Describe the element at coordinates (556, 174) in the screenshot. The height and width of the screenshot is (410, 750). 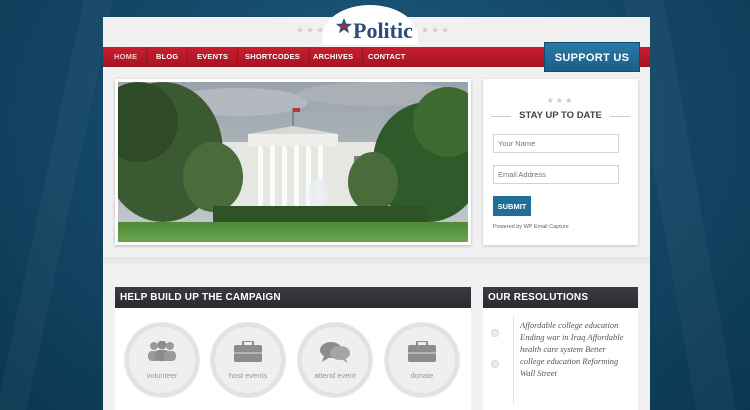
I see `email-input` at that location.